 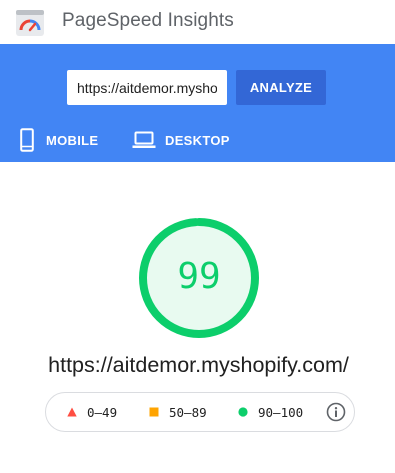 I want to click on pagespeed-logo-icon, so click(x=30, y=23).